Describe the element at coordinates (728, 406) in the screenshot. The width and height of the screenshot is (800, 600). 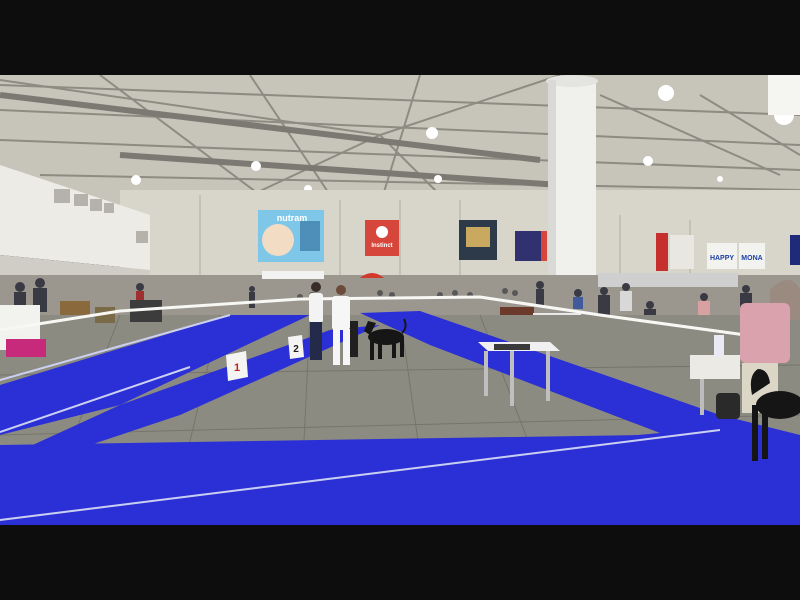
I see `handbag` at that location.